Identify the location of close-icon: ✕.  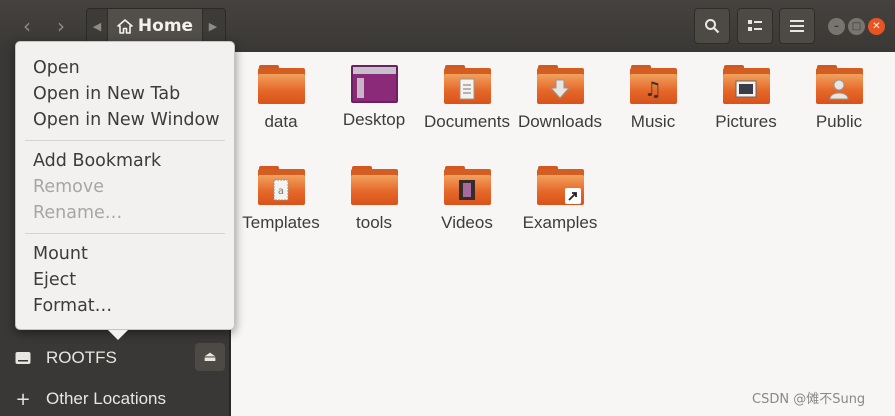
(876, 26).